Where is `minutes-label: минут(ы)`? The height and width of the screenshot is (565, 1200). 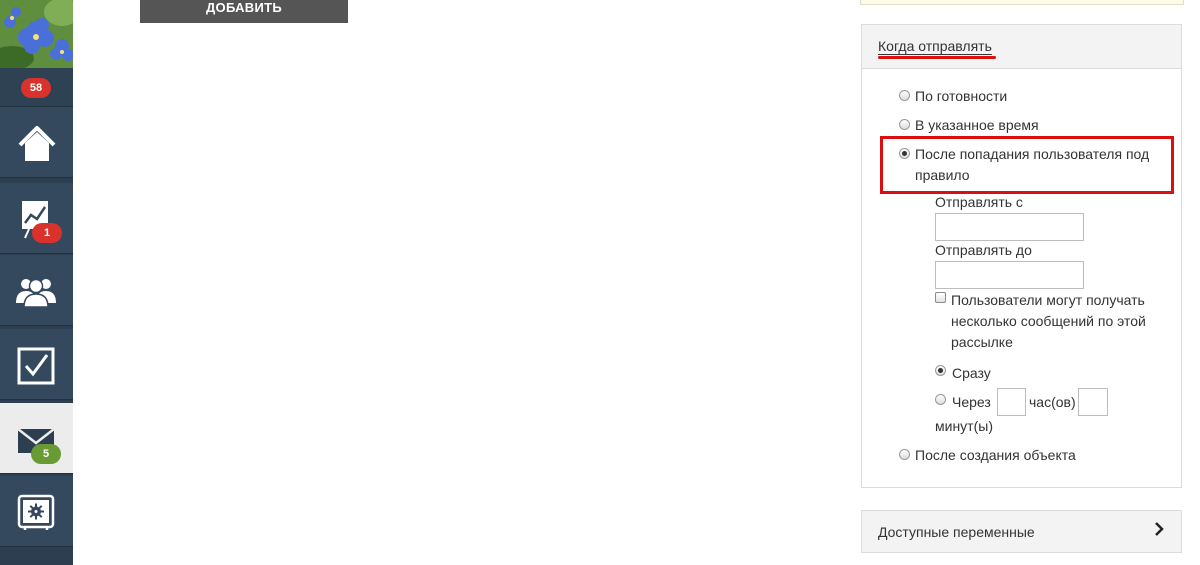 minutes-label: минут(ы) is located at coordinates (964, 426).